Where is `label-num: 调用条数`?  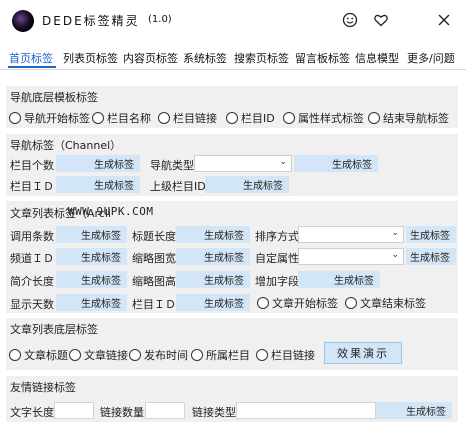
label-num: 调用条数 is located at coordinates (32, 236).